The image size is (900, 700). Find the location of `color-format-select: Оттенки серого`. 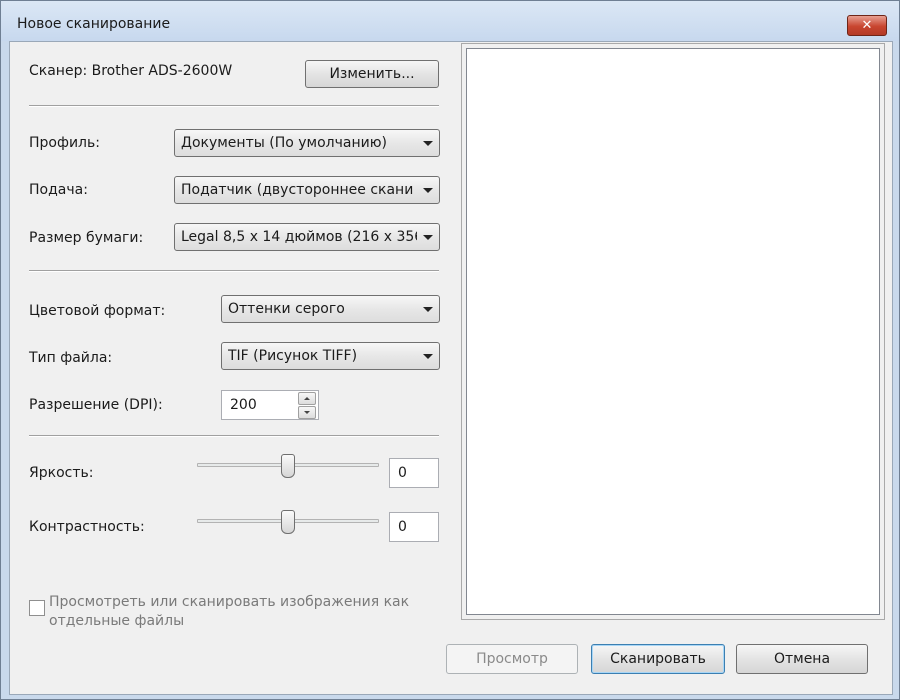

color-format-select: Оттенки серого is located at coordinates (330, 309).